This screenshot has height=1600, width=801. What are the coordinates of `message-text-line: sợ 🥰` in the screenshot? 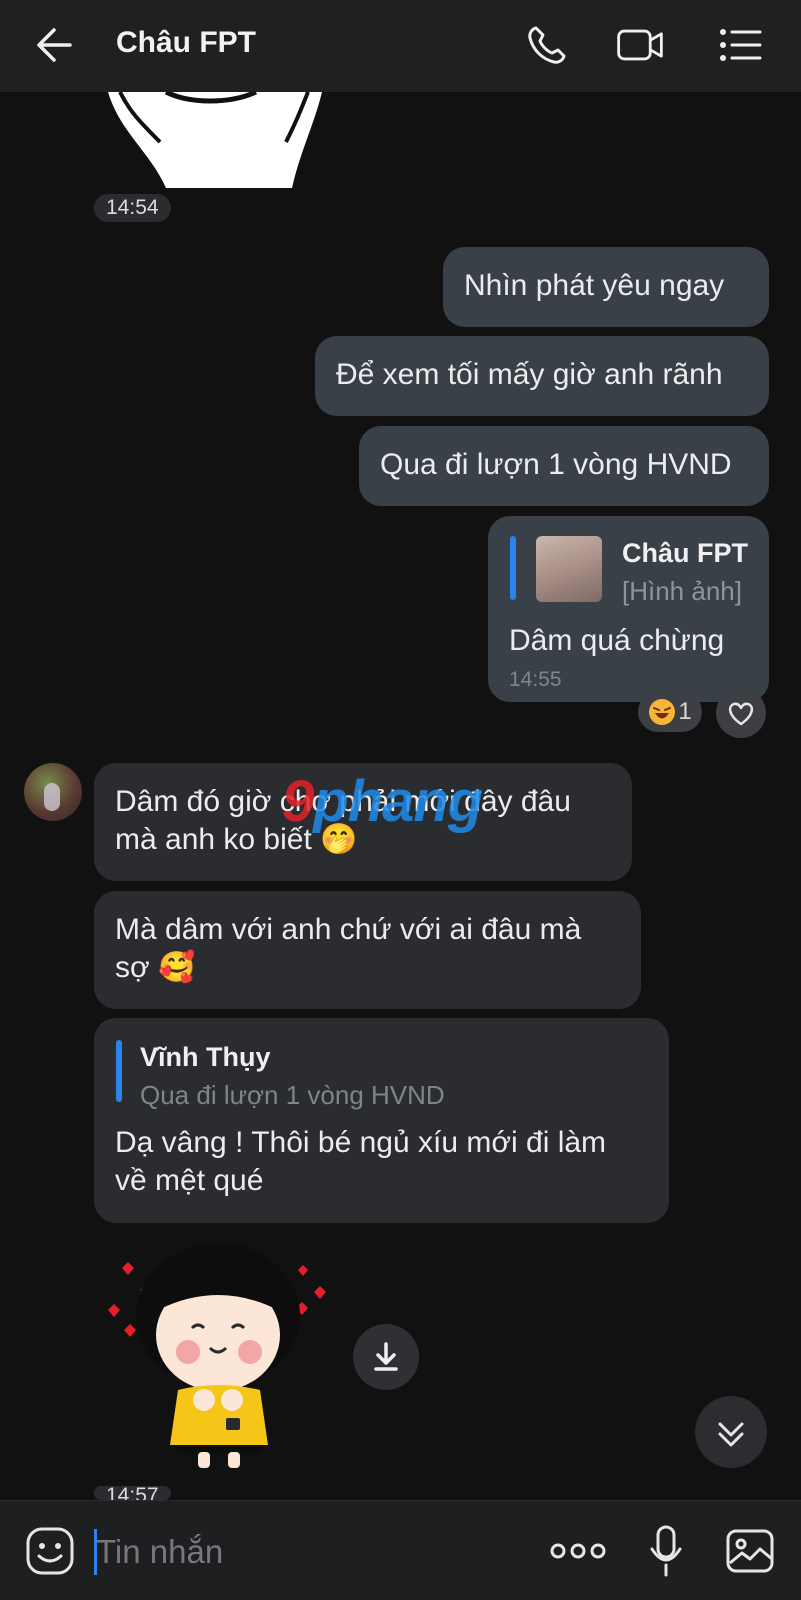 It's located at (155, 967).